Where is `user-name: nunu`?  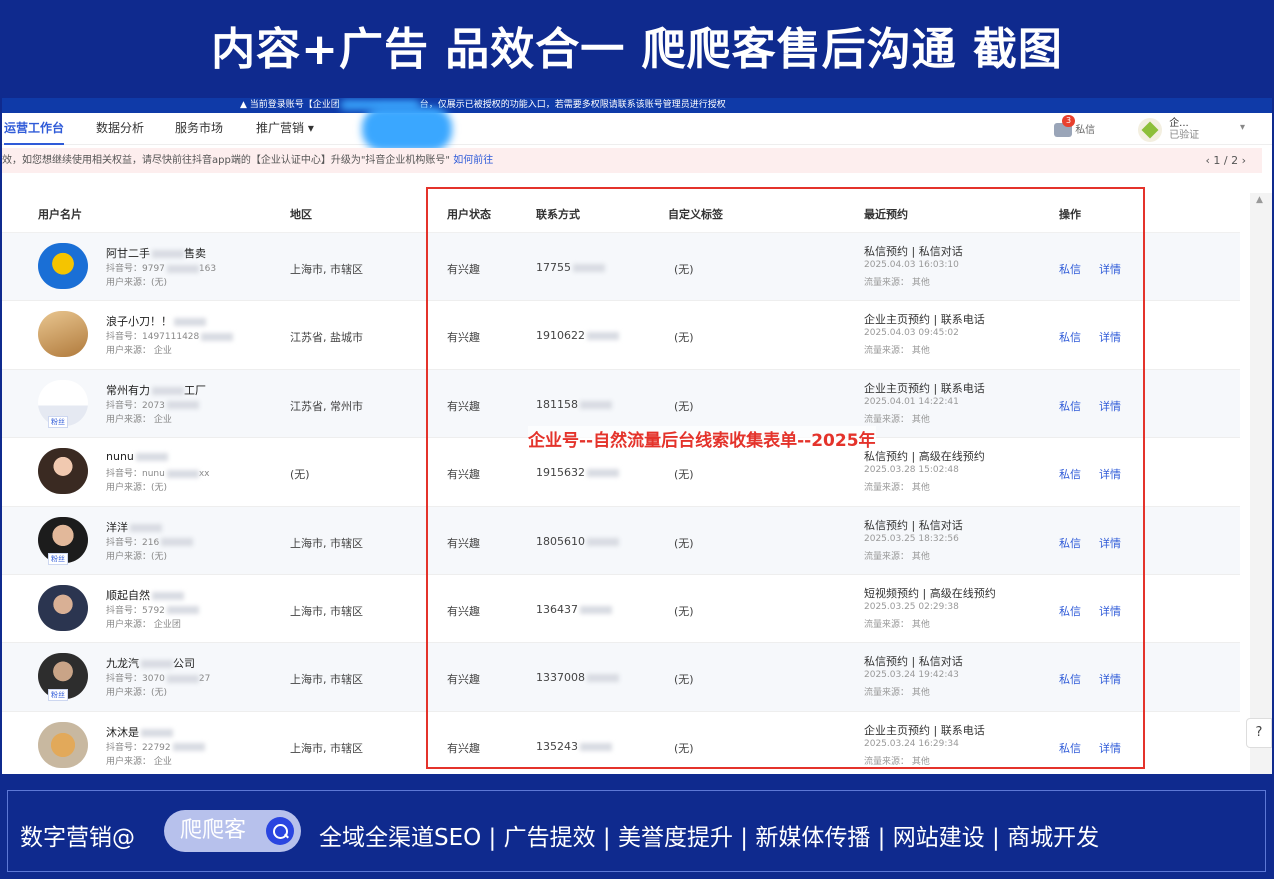
user-name: nunu is located at coordinates (137, 456).